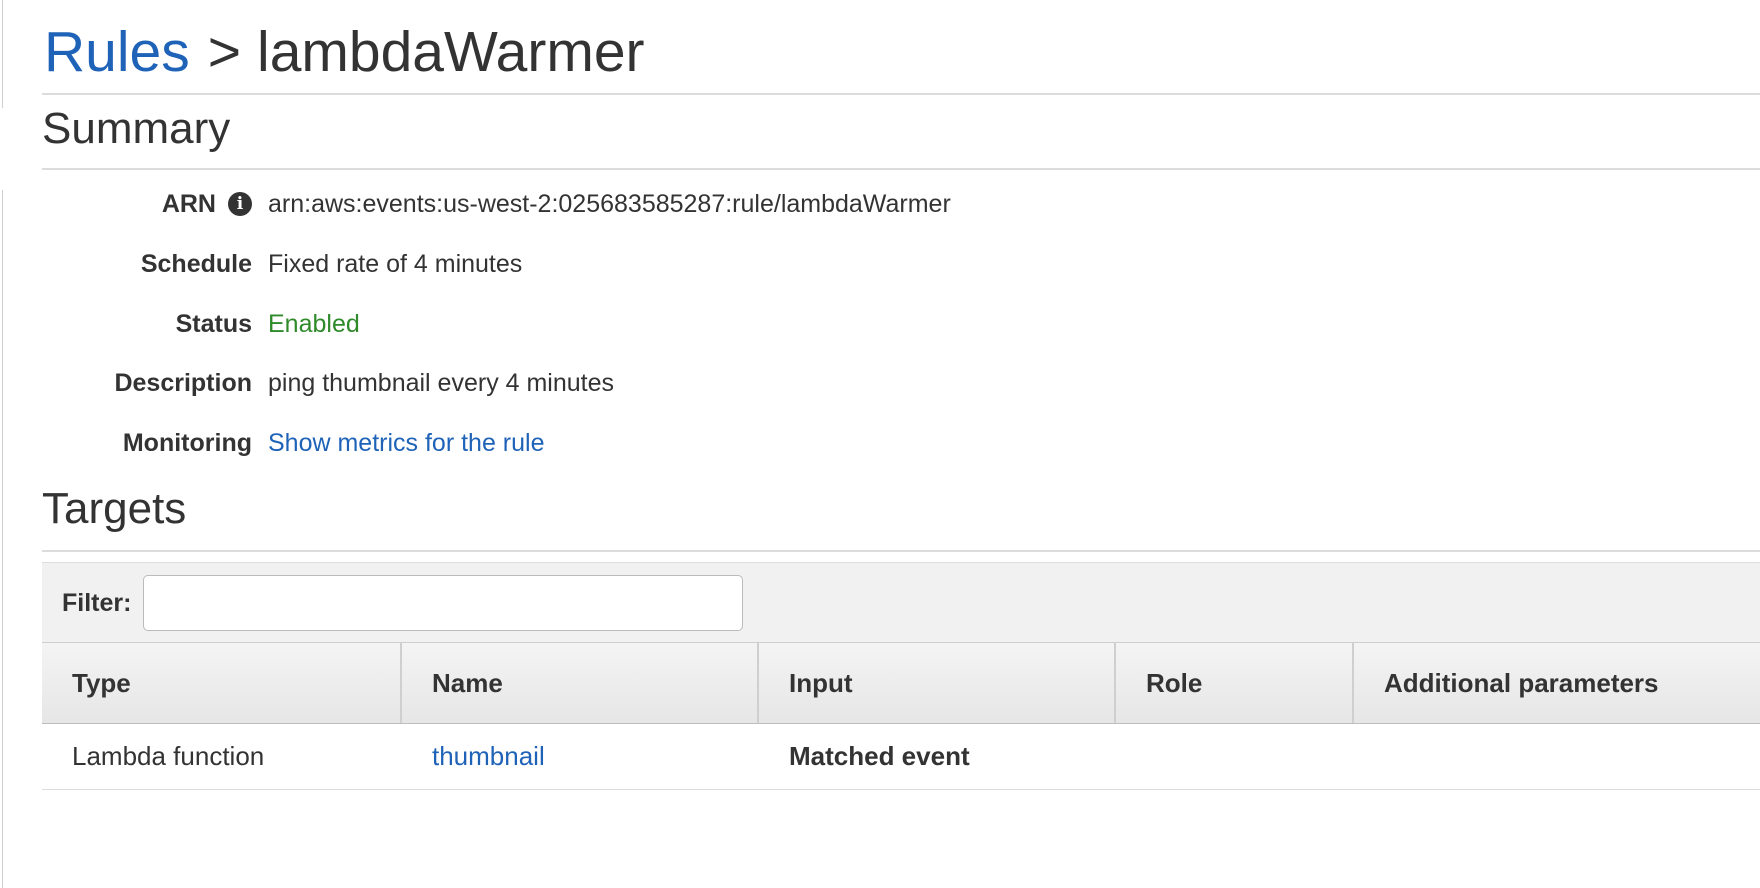 The height and width of the screenshot is (888, 1760). Describe the element at coordinates (406, 443) in the screenshot. I see `show-metrics-link: Show metrics for the rule` at that location.